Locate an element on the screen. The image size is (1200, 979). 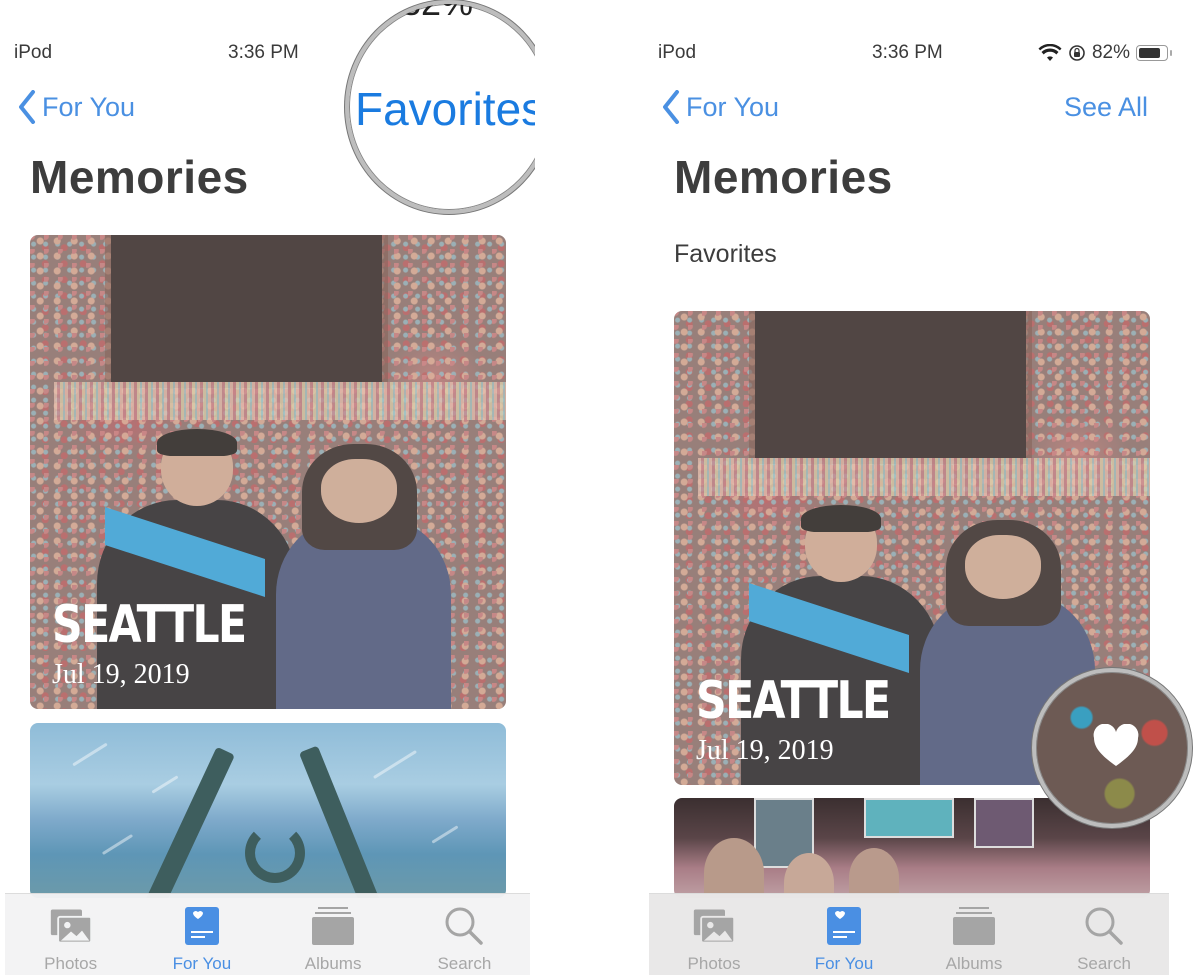
status-bar: iPod 3:36 PM 82% is located at coordinates (909, 54).